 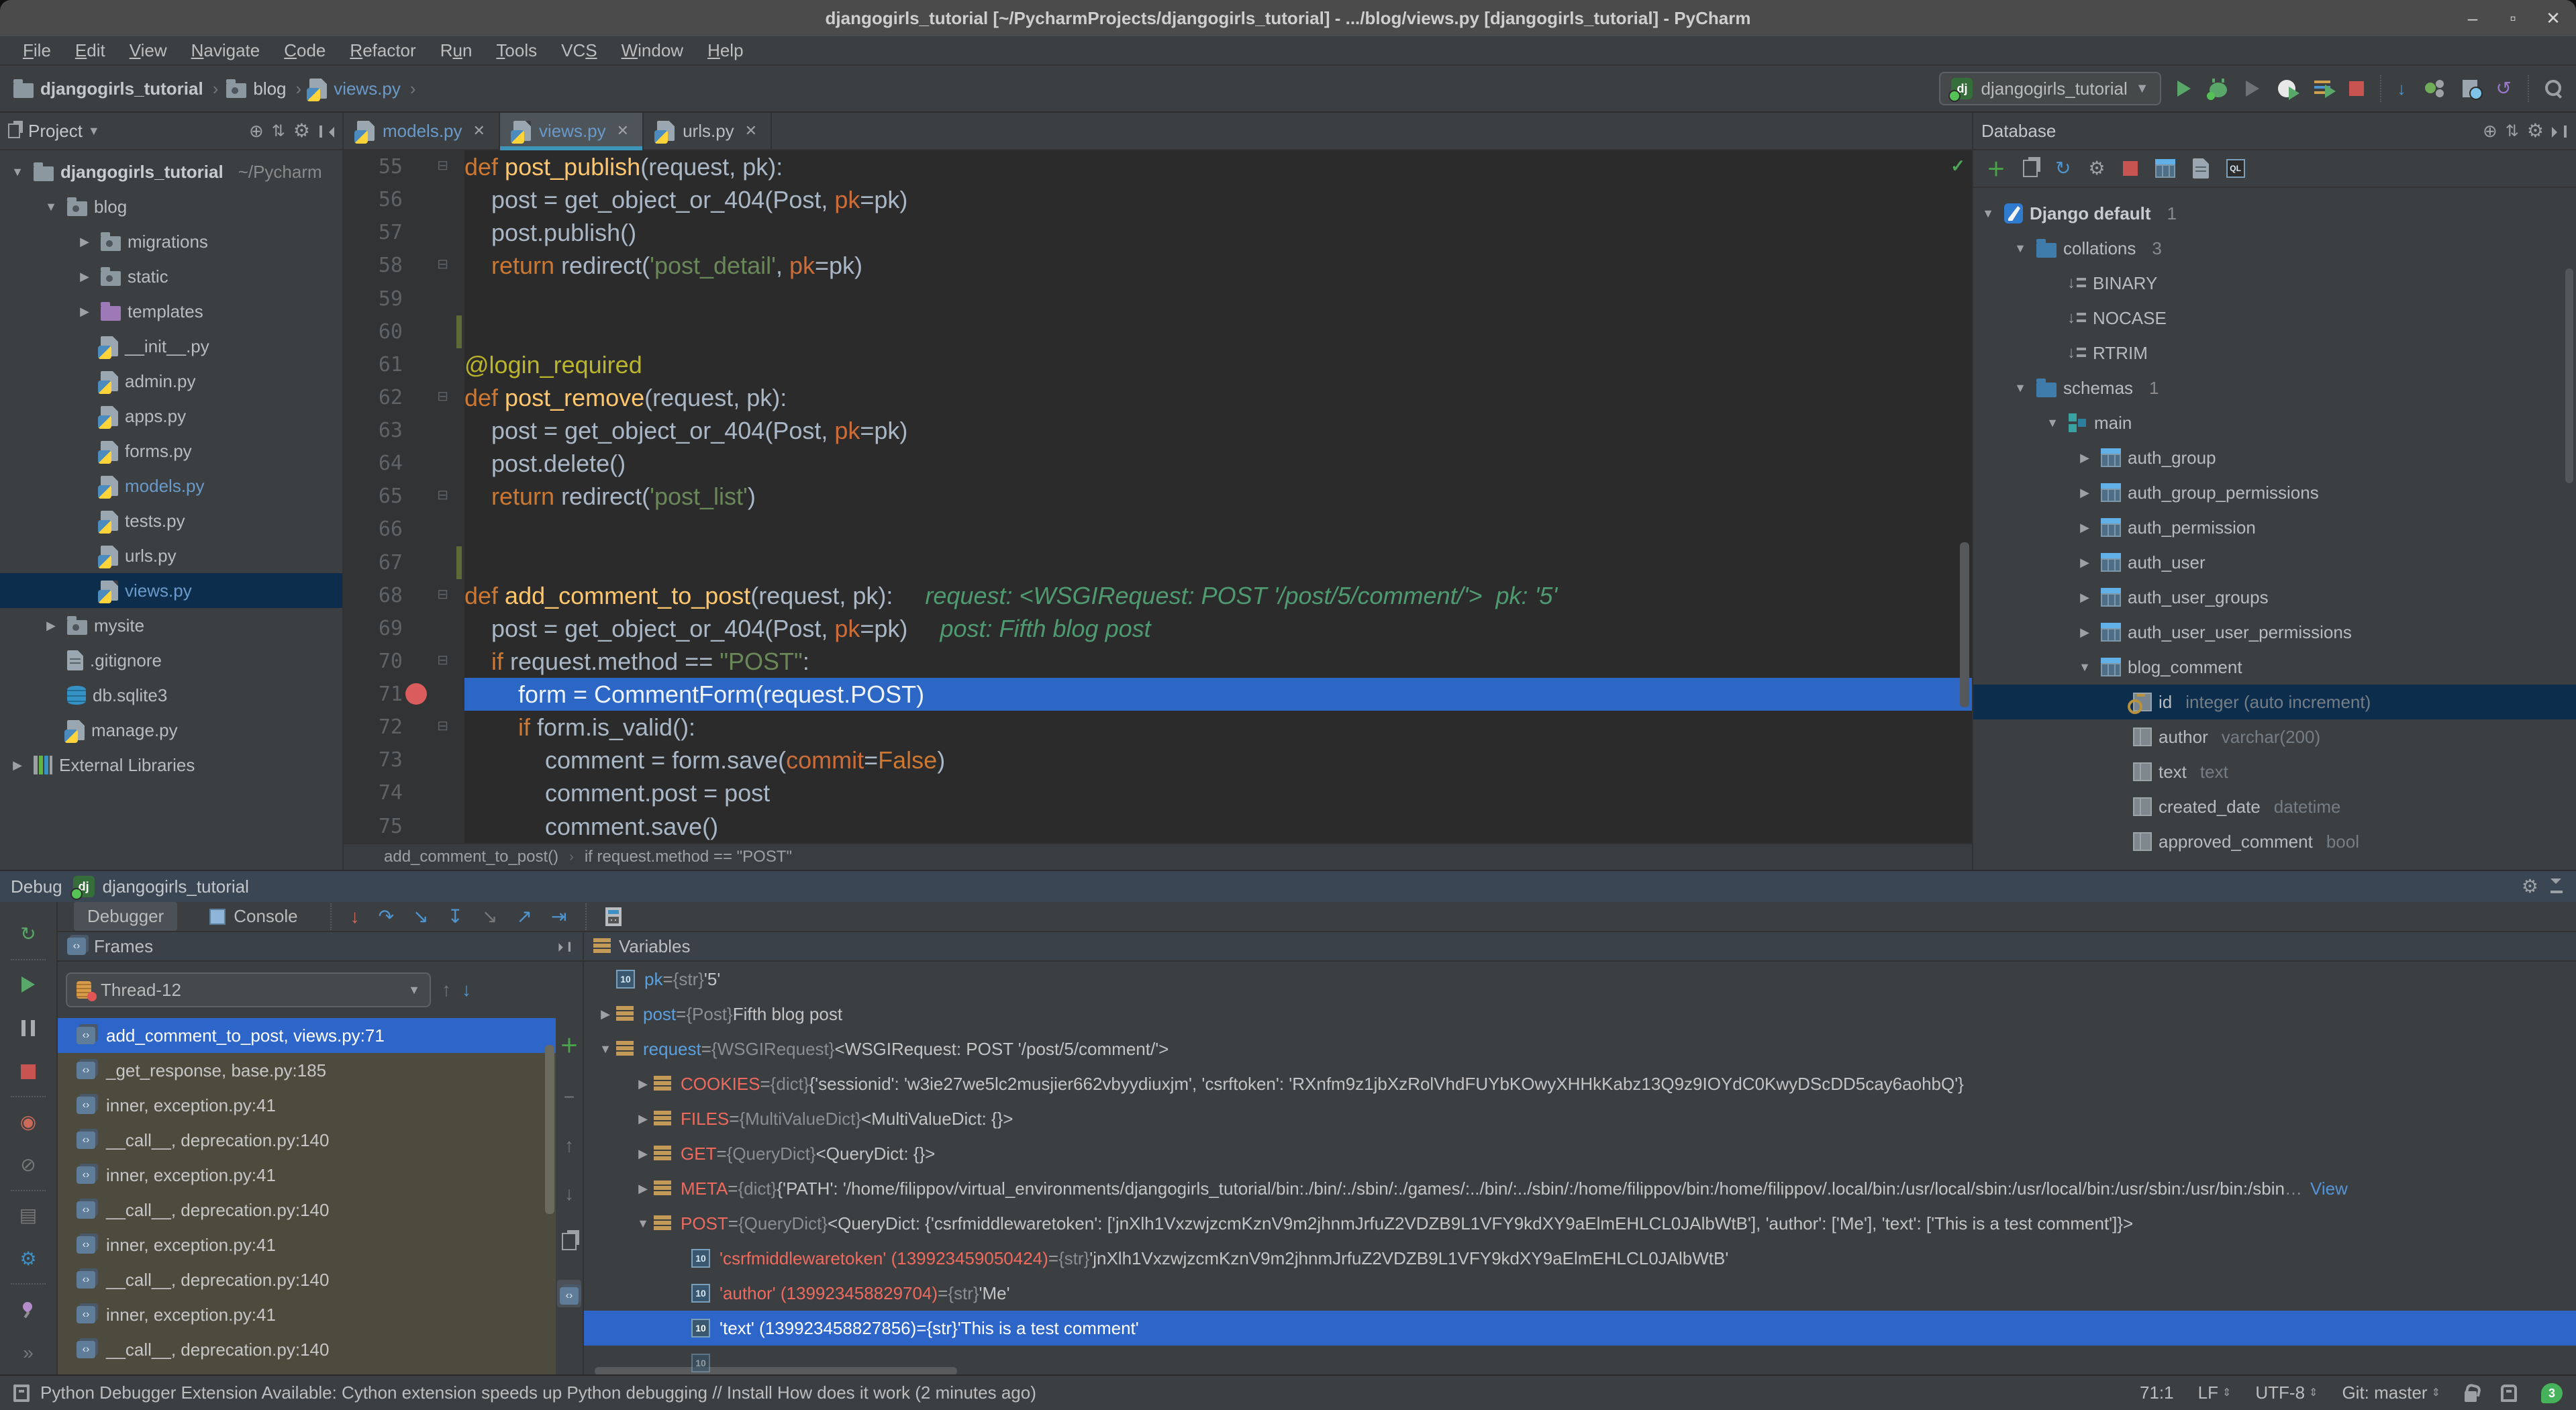 I want to click on breadcrumb-item: add_comment_to_post(), so click(x=471, y=857).